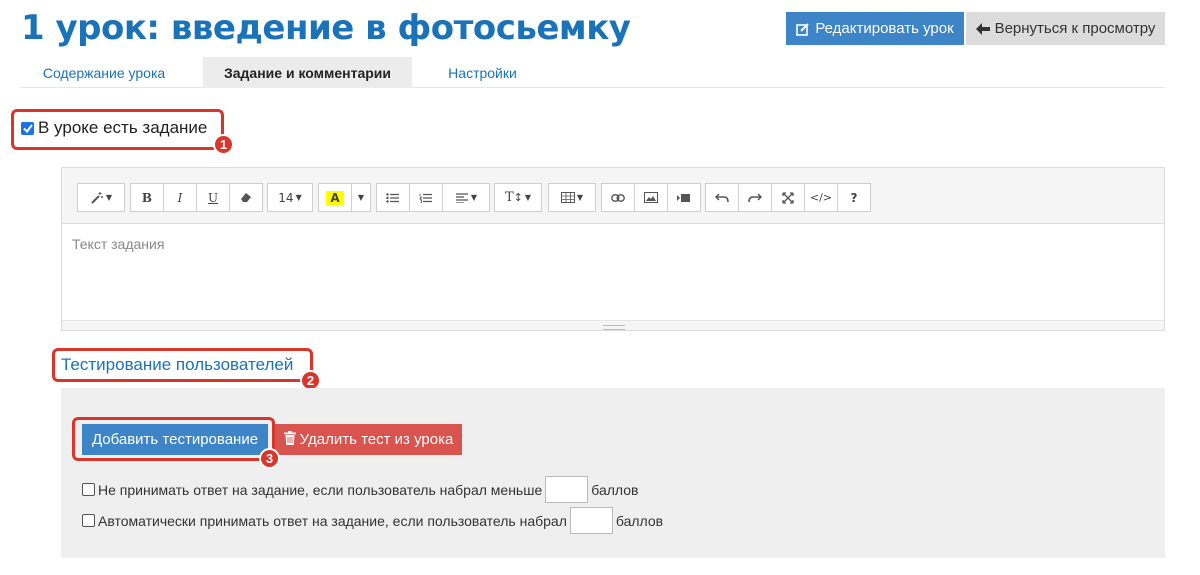  I want to click on bullet-list-icon, so click(393, 197).